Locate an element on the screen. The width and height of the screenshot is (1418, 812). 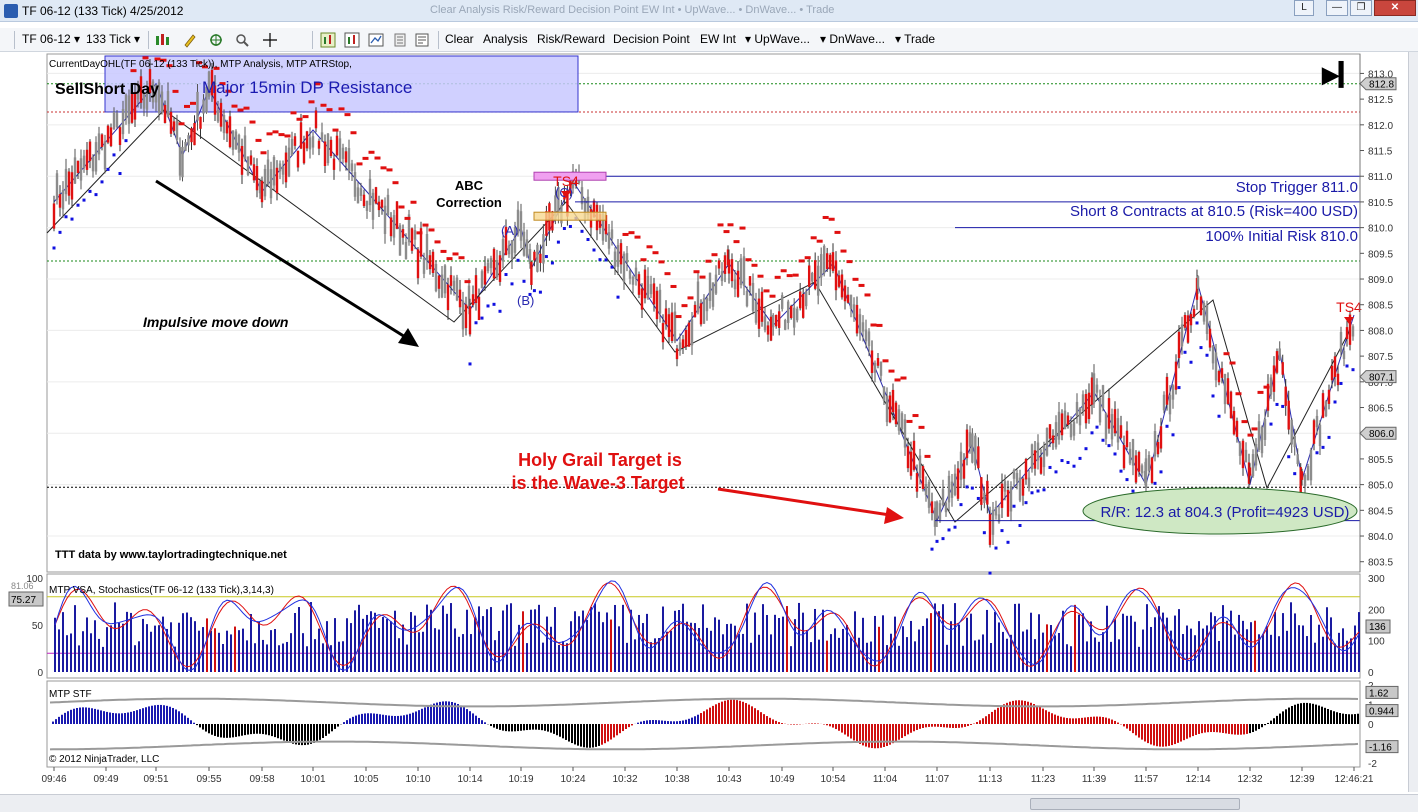
clear-button: Clear is located at coordinates (459, 39).